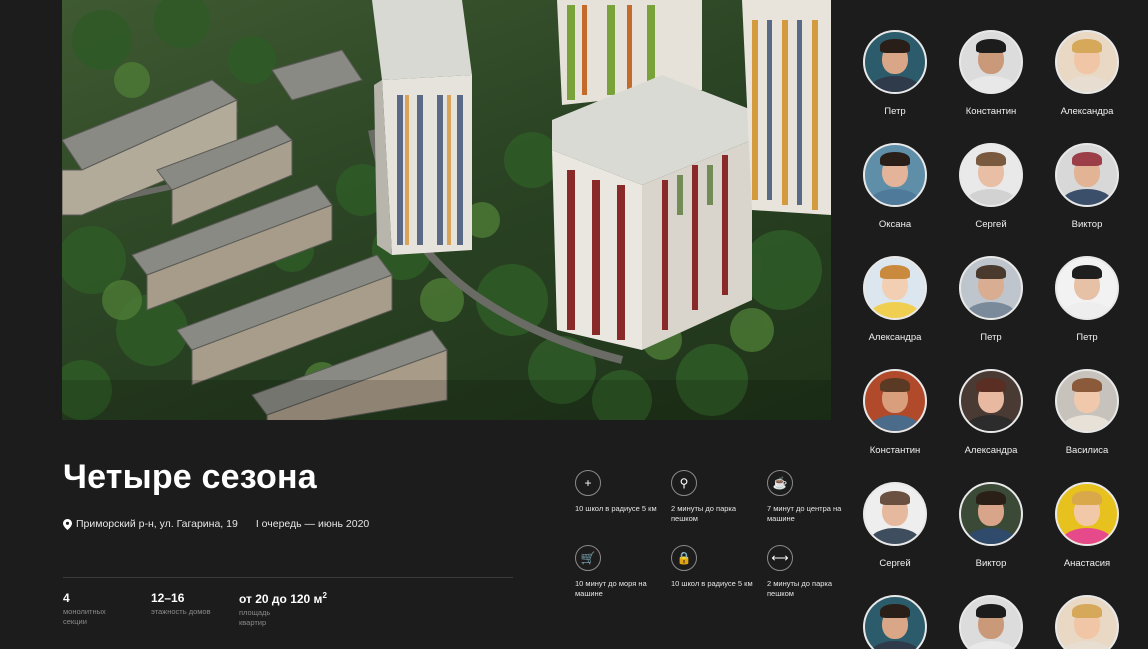 The image size is (1148, 649). What do you see at coordinates (255, 617) in the screenshot?
I see `stat-label: площадь квартир` at bounding box center [255, 617].